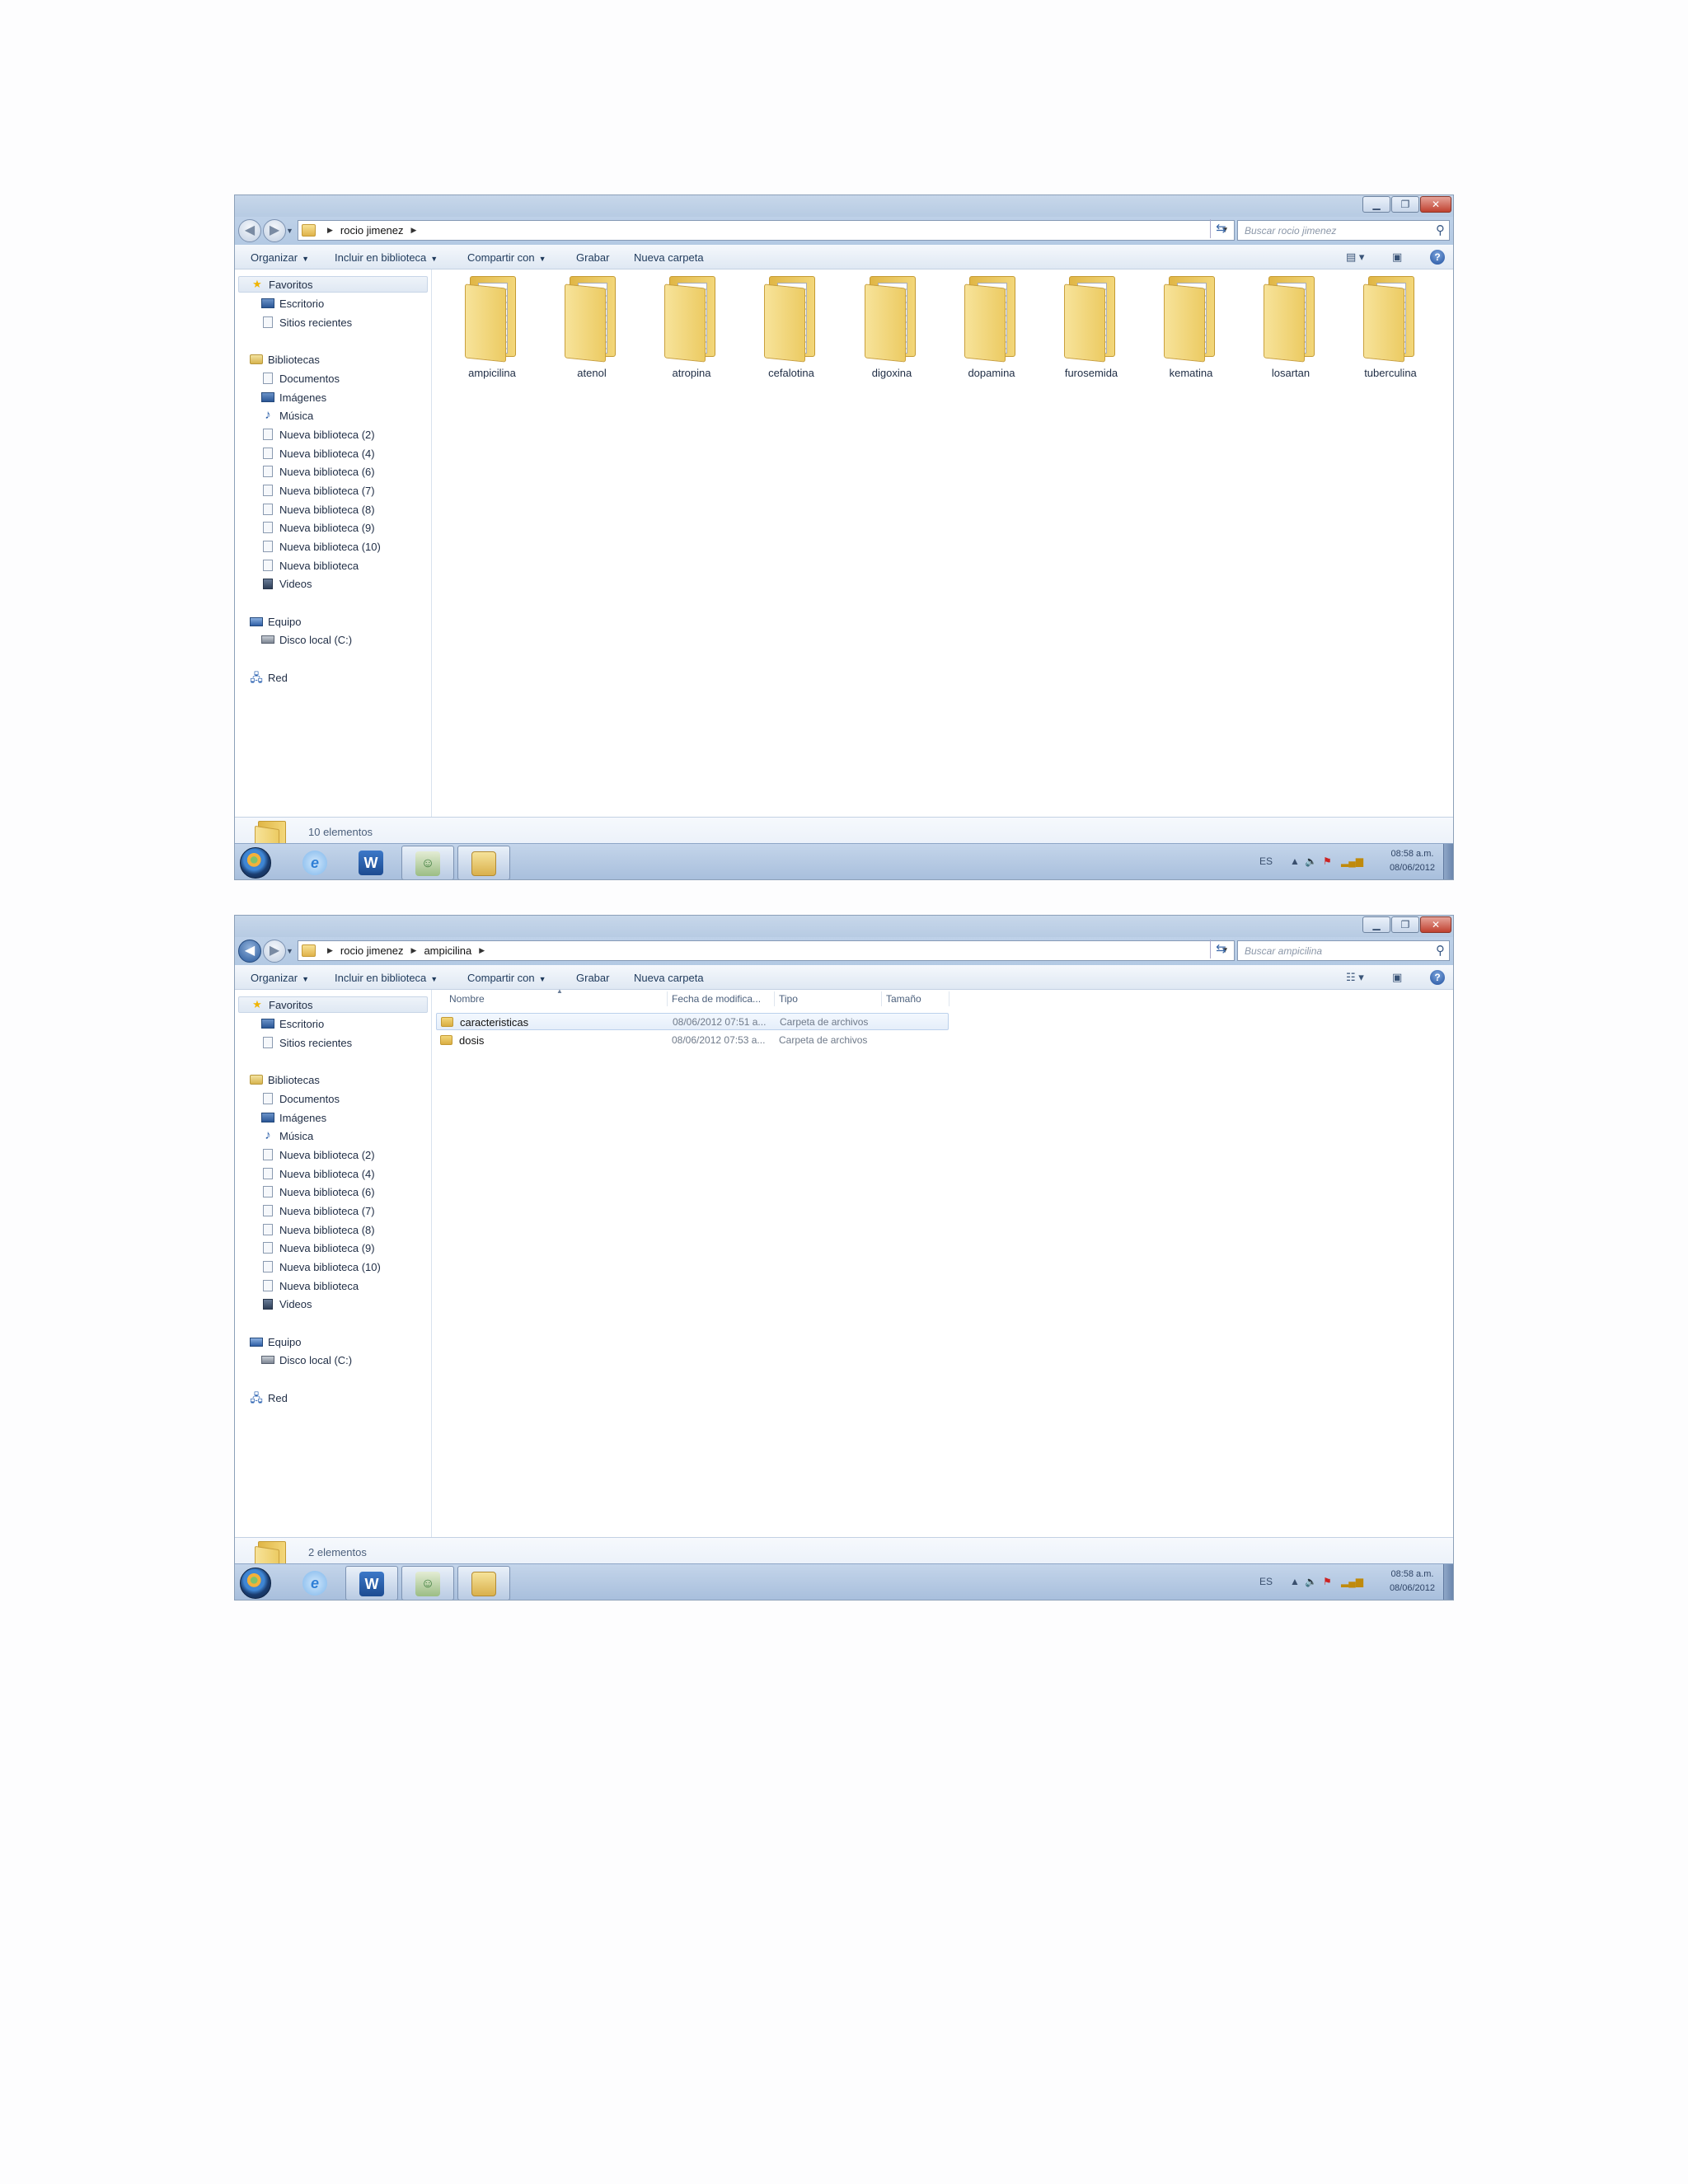 Image resolution: width=1688 pixels, height=2184 pixels. I want to click on breadcrumb-ampicilina: ampicilina, so click(447, 950).